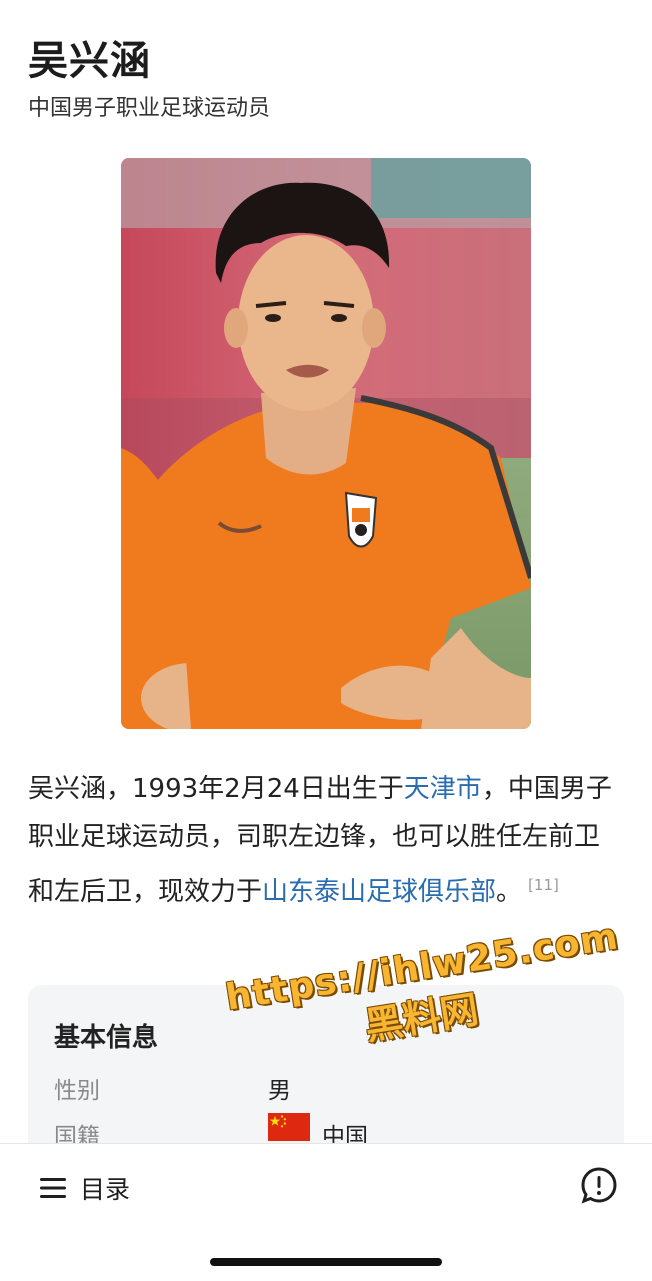  What do you see at coordinates (543, 885) in the screenshot?
I see `citation-link: [11]` at bounding box center [543, 885].